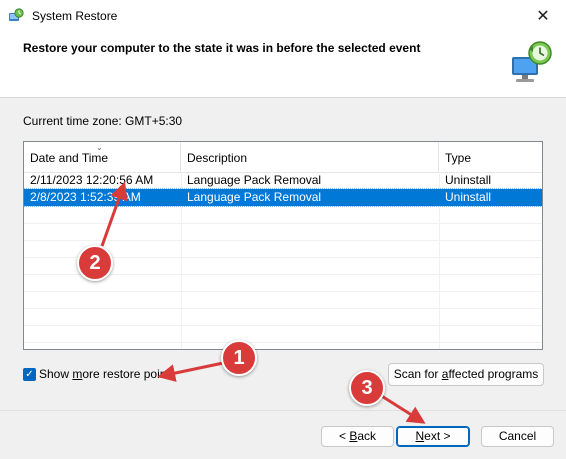 The height and width of the screenshot is (459, 566). What do you see at coordinates (95, 263) in the screenshot?
I see `annotation-badge-2: 2` at bounding box center [95, 263].